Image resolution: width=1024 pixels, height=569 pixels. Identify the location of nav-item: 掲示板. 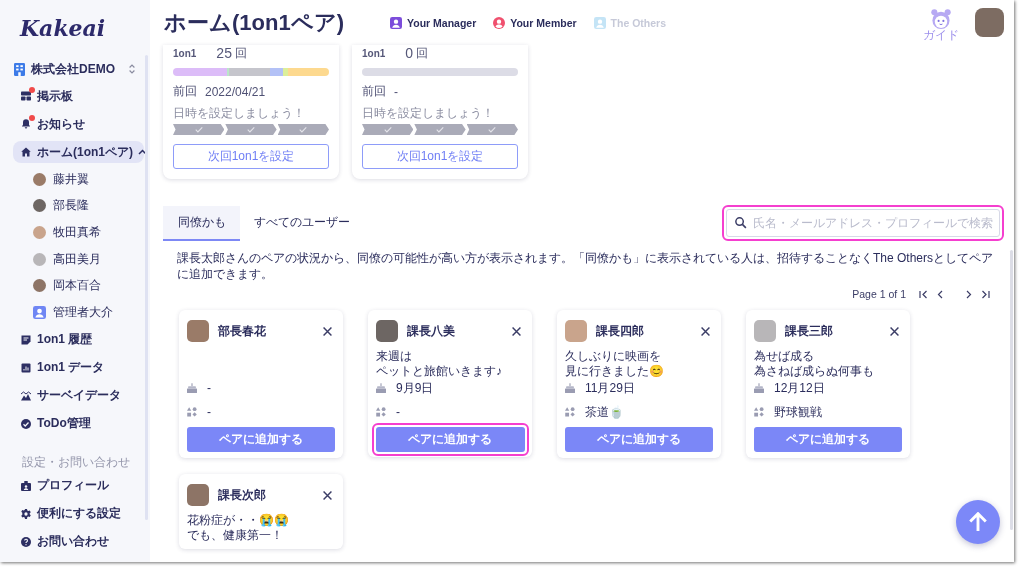
(78, 96).